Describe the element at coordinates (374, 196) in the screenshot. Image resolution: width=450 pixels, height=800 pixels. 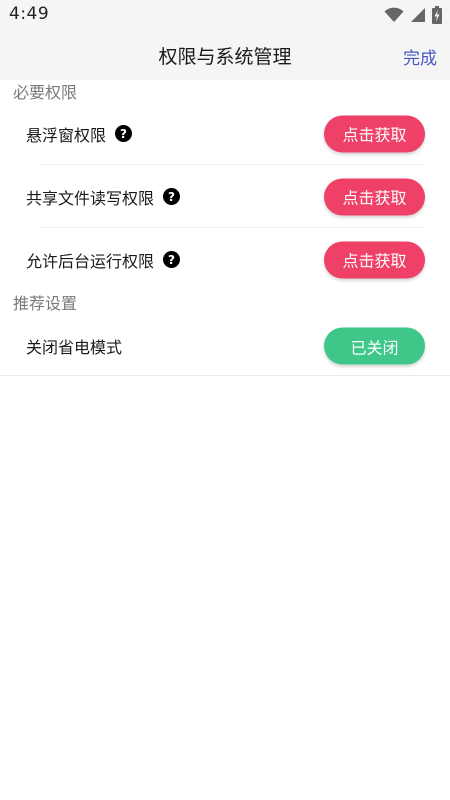
I see `grant-file-button: 点击获取` at that location.